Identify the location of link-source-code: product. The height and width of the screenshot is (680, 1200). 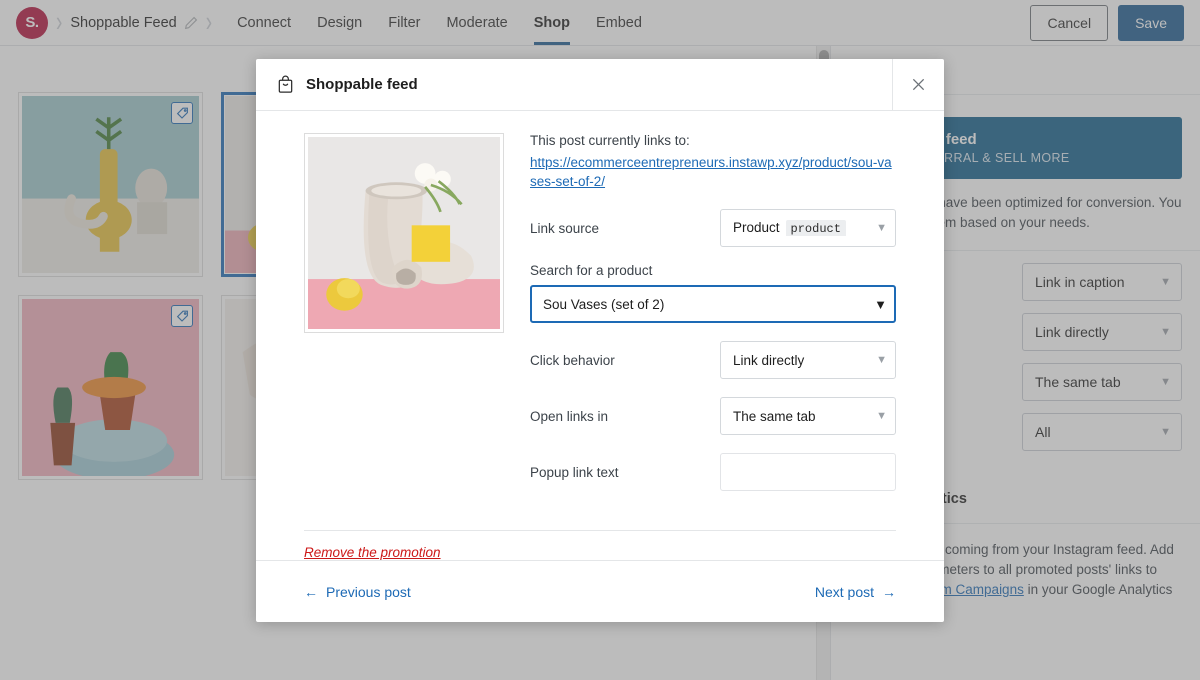
(815, 228).